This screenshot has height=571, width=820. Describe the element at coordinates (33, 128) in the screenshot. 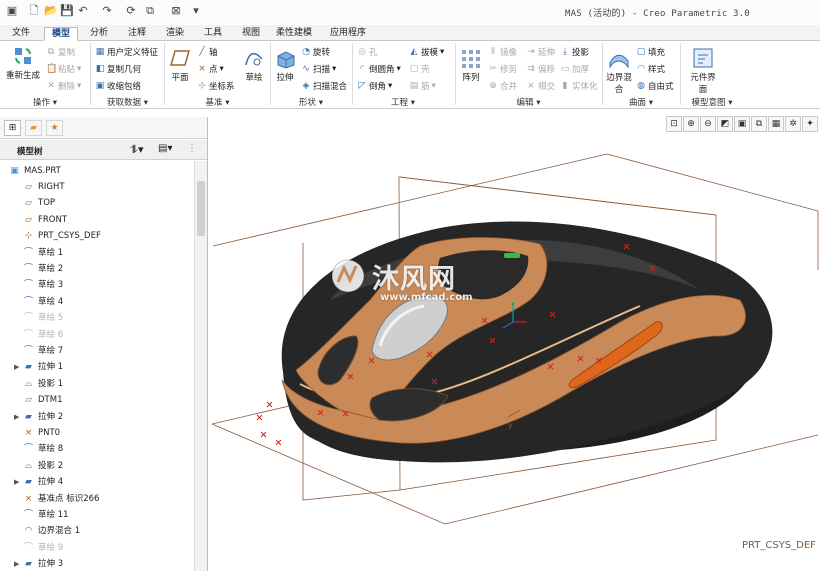

I see `folder-browser-tab: ▰` at that location.